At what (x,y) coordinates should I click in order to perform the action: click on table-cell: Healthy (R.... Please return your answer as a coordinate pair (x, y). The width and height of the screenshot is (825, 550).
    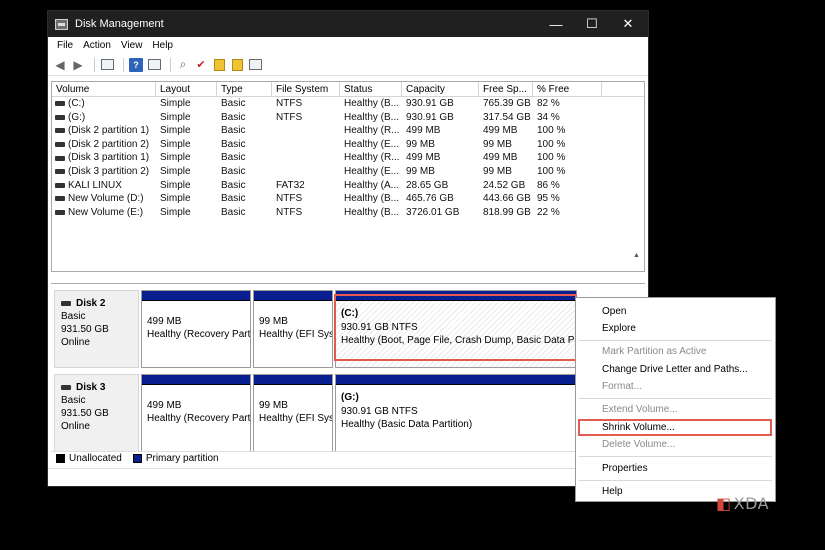
    Looking at the image, I should click on (372, 158).